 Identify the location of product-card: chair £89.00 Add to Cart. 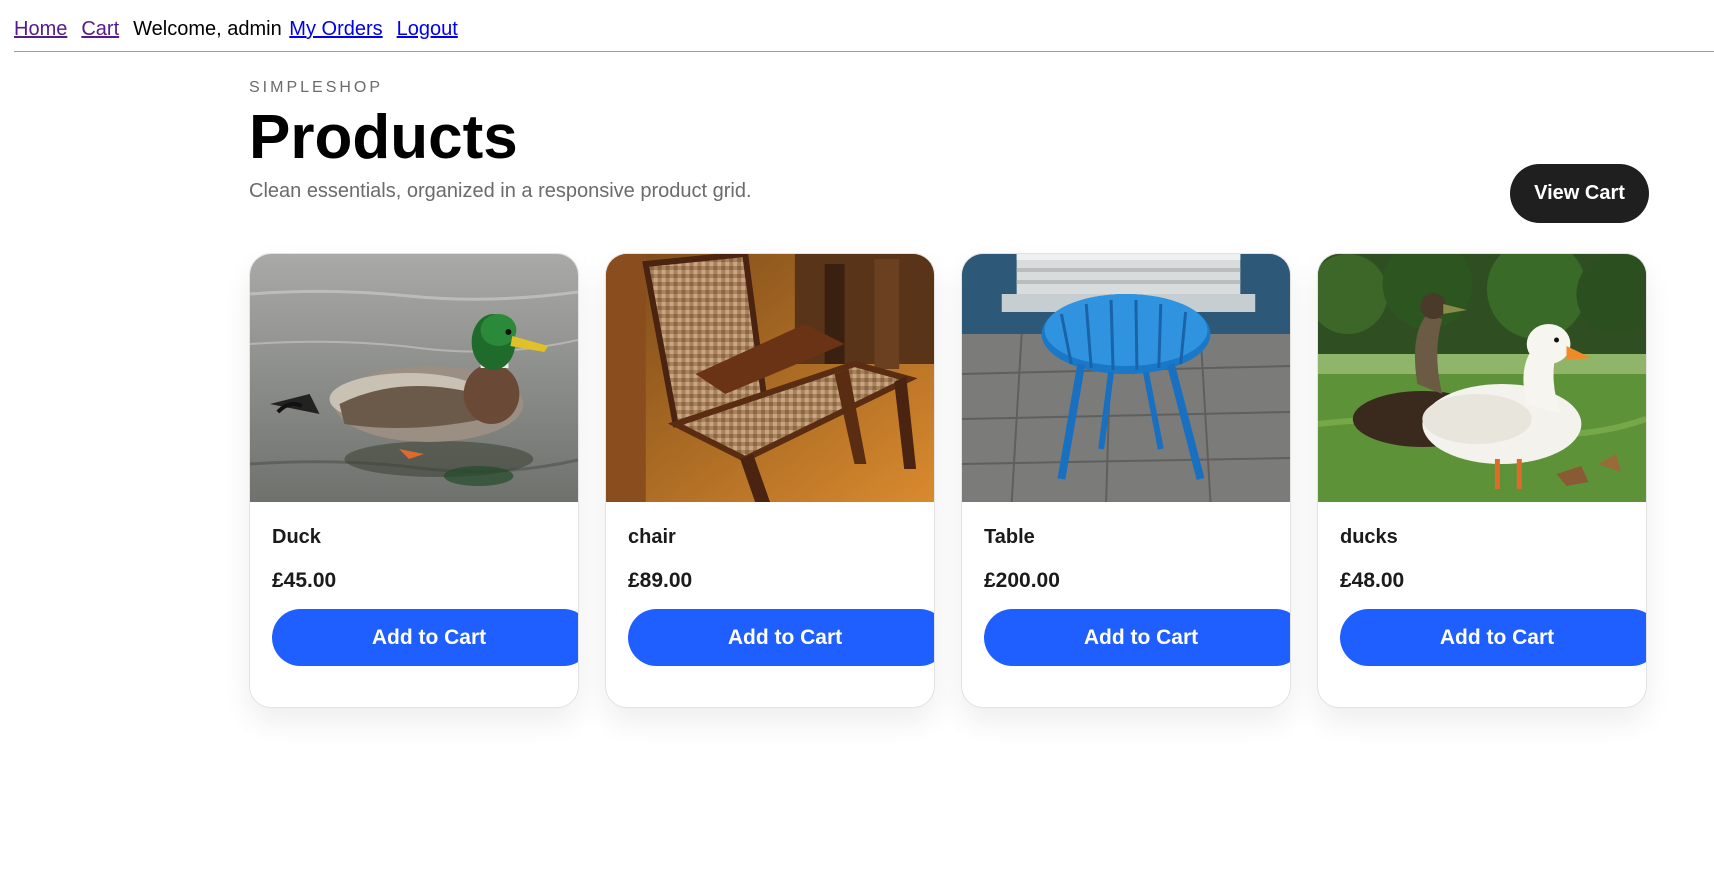
(770, 480).